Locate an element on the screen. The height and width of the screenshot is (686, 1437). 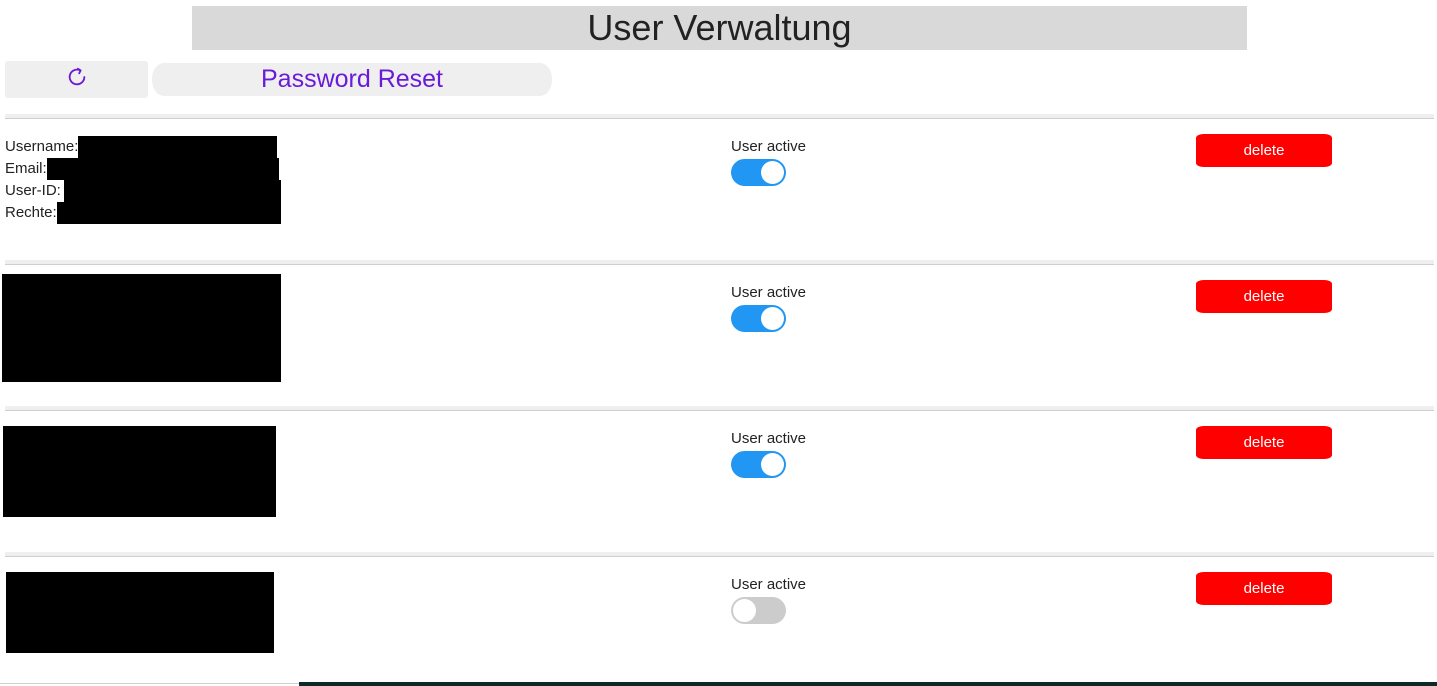
user-id-label: User-ID: is located at coordinates (33, 190).